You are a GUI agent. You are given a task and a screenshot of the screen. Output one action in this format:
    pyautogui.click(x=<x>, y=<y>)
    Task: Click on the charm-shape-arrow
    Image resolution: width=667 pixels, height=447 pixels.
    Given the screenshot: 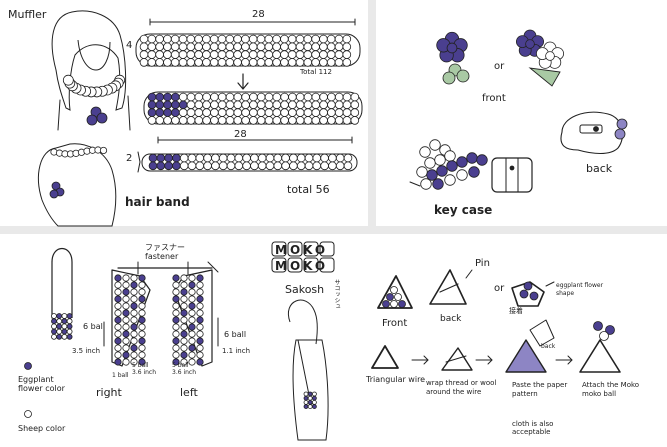 What is the action you would take?
    pyautogui.click(x=550, y=284)
    